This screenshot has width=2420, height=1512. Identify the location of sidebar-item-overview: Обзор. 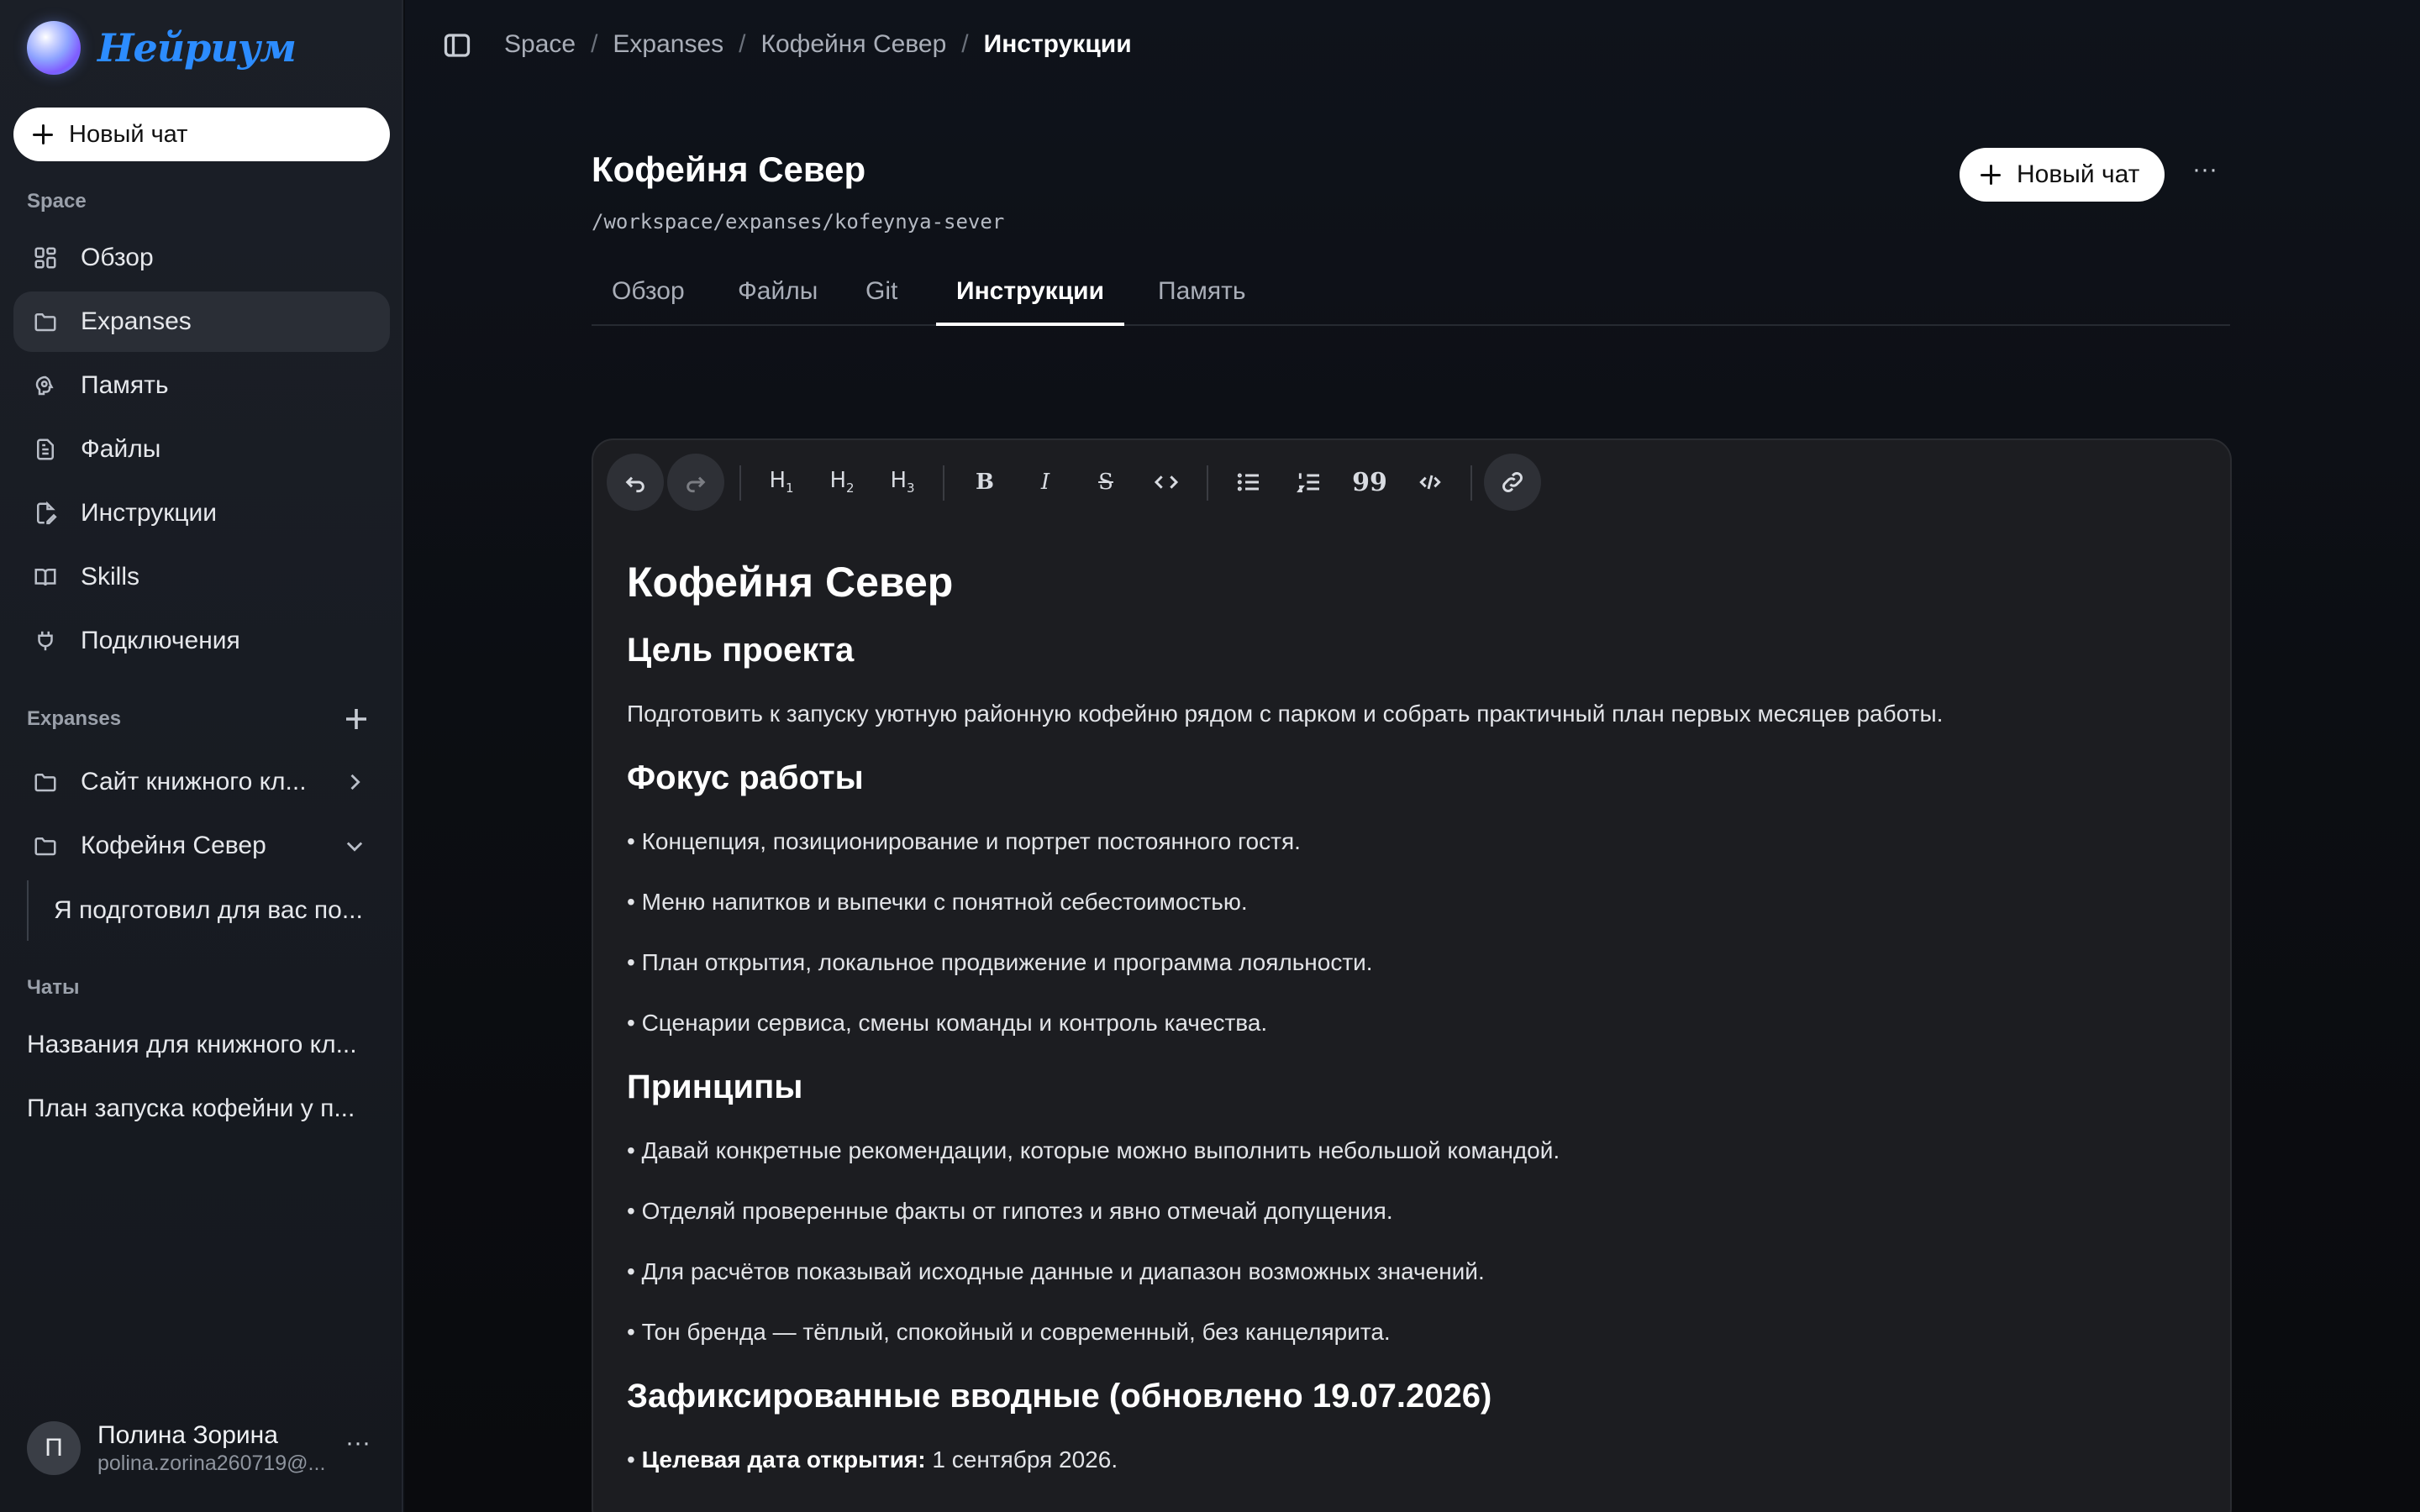
(202, 258).